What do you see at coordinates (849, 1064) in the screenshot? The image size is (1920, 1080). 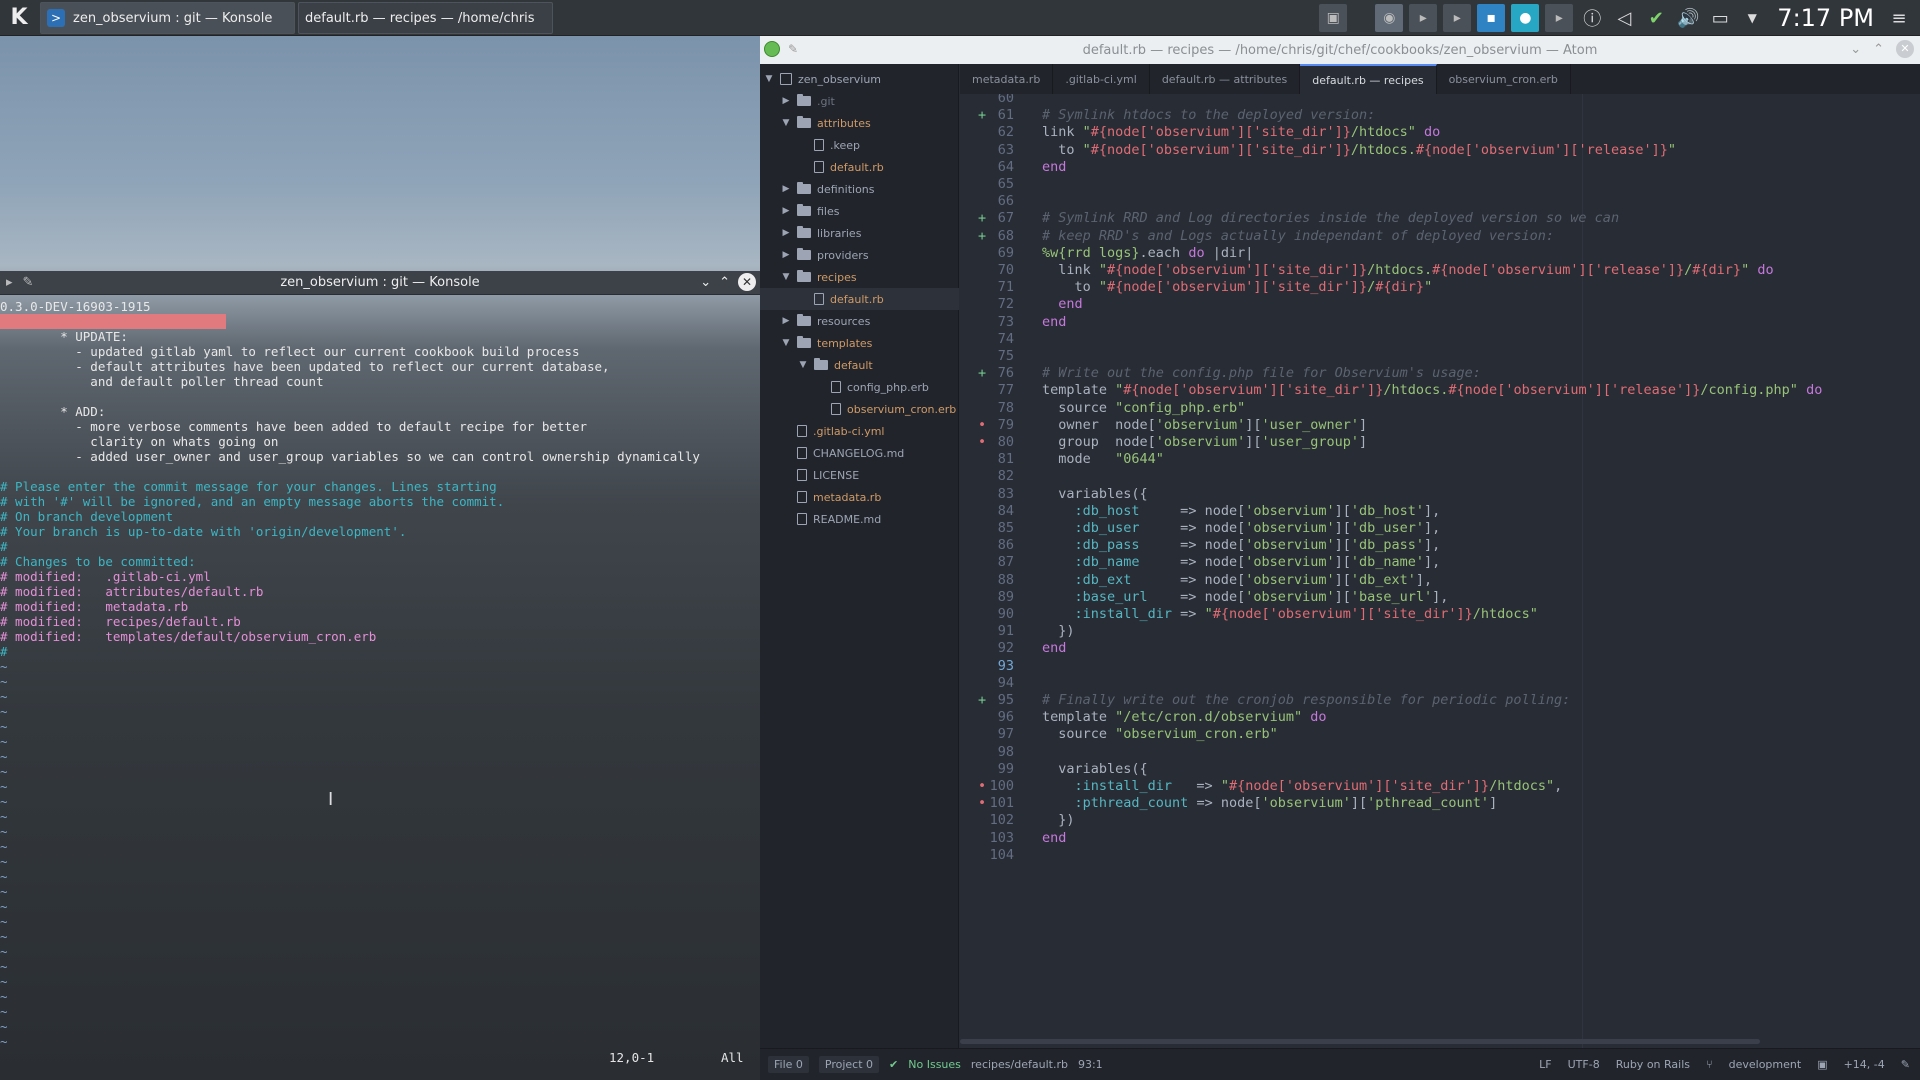 I see `project-count: Project 0` at bounding box center [849, 1064].